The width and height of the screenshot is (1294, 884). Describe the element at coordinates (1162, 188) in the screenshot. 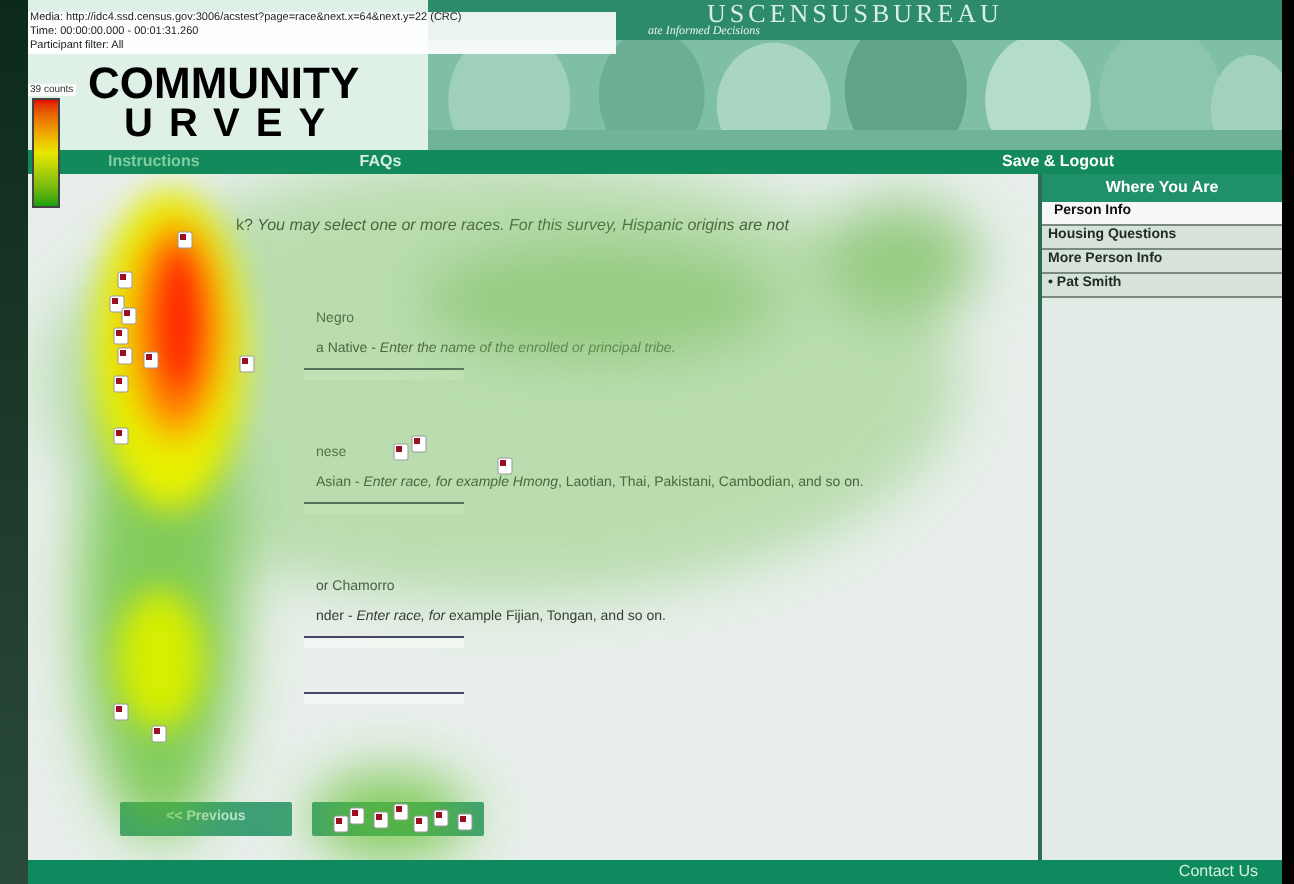

I see `sidebar-header: Where You Are` at that location.